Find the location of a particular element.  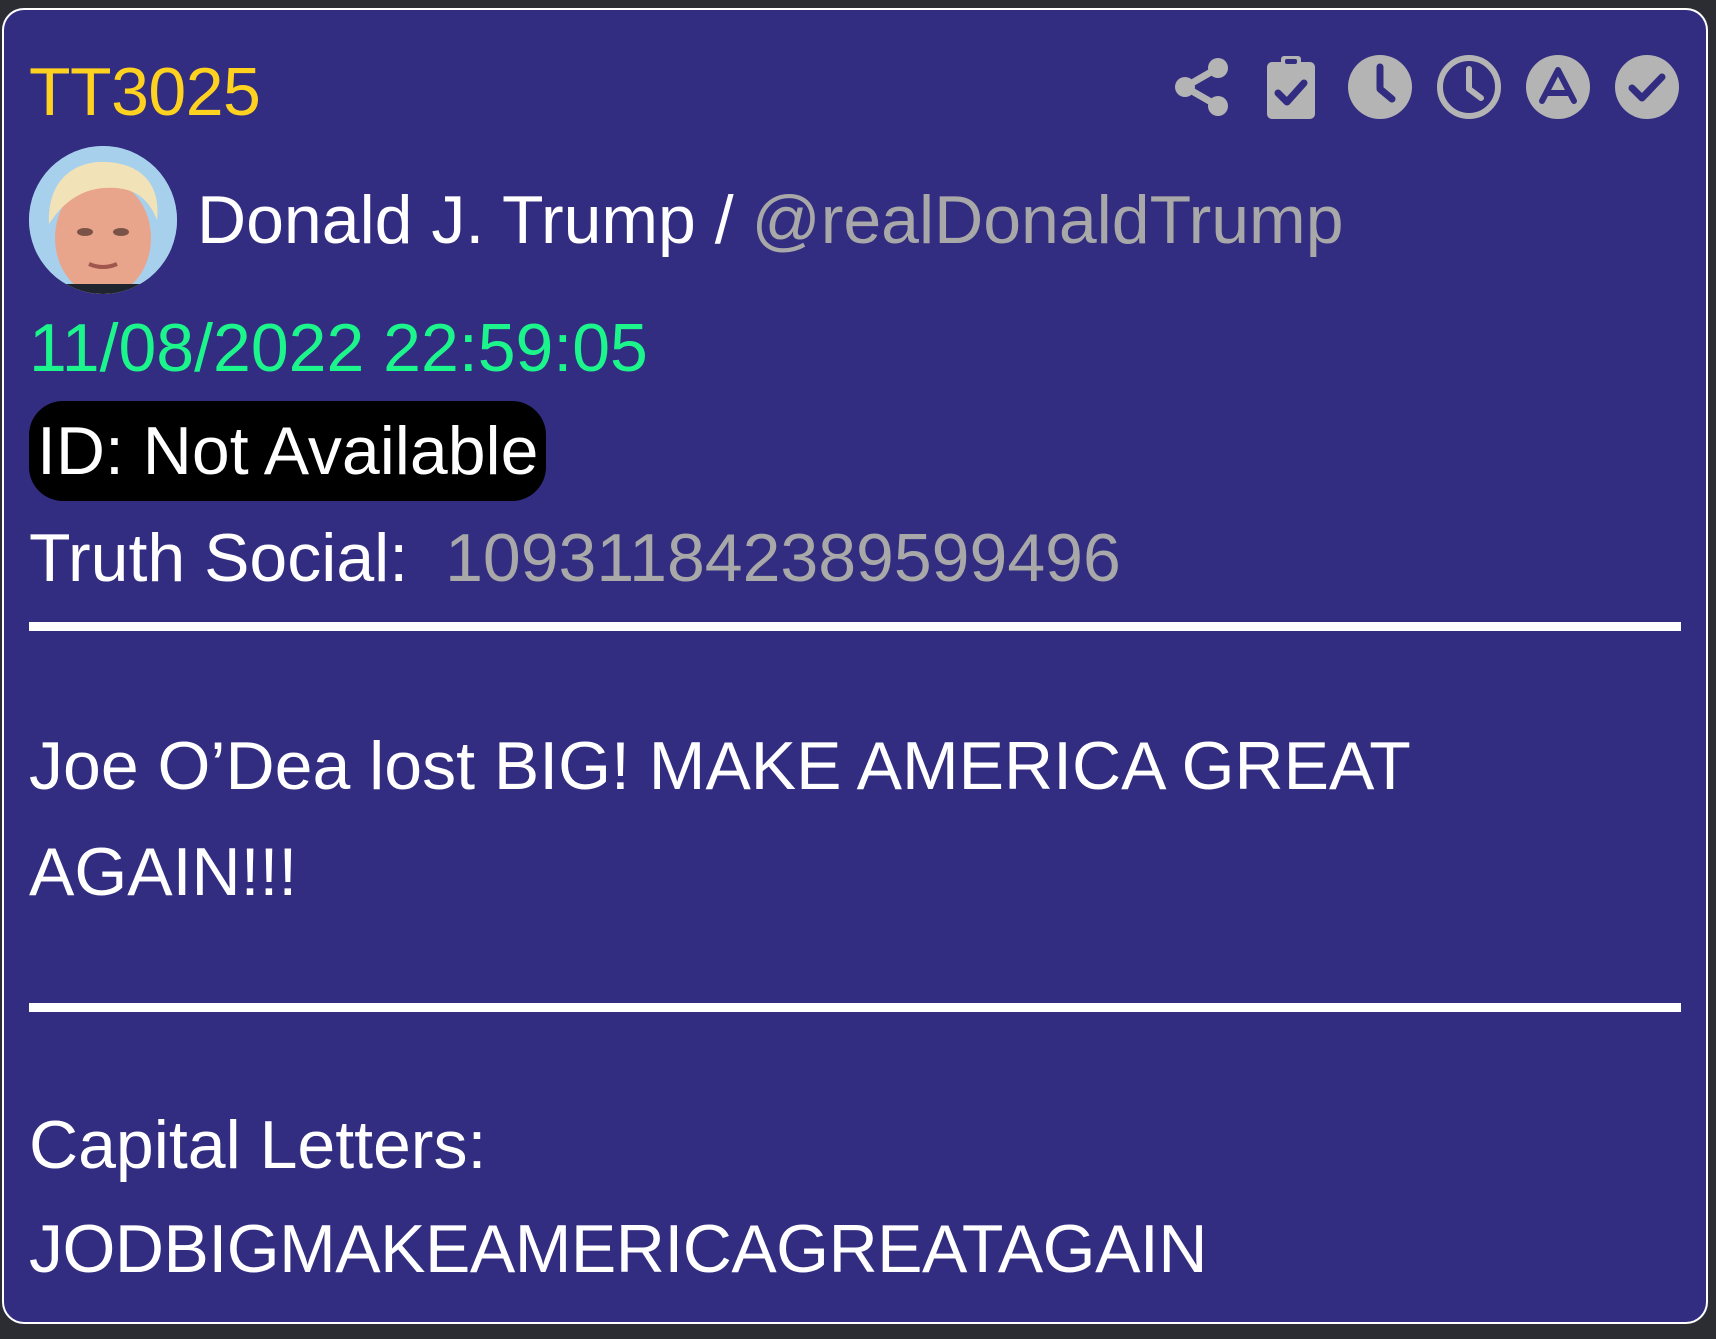

letter-a-circle-icon is located at coordinates (1558, 87).